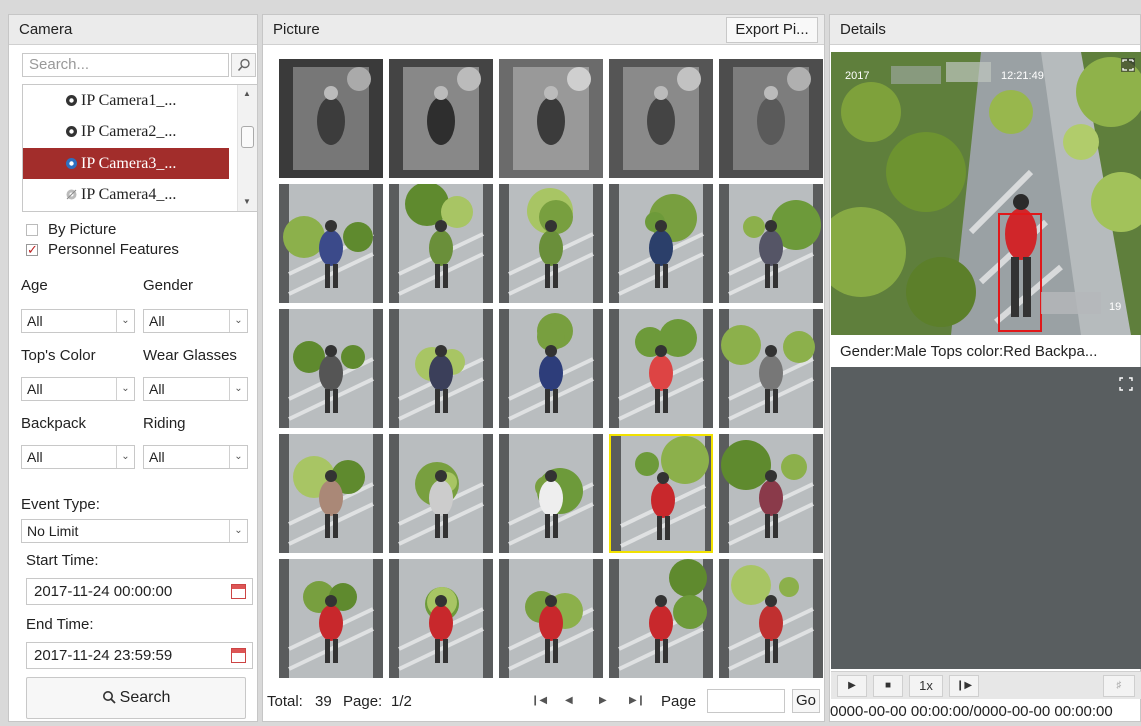 The height and width of the screenshot is (726, 1141). What do you see at coordinates (78, 389) in the screenshot?
I see `tops-color-select: All ⌄` at bounding box center [78, 389].